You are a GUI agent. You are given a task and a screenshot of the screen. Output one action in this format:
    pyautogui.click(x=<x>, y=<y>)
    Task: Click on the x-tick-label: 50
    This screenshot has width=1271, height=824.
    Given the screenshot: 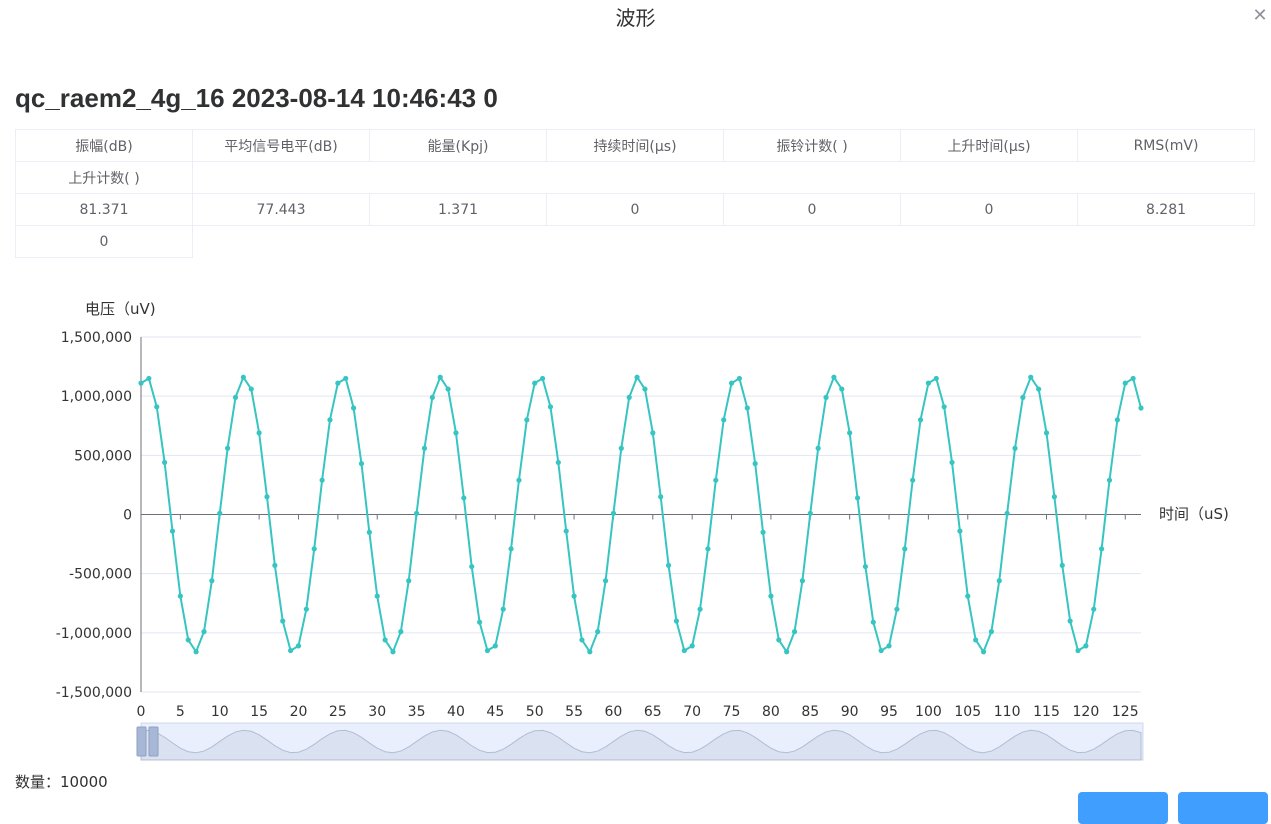 What is the action you would take?
    pyautogui.click(x=535, y=712)
    